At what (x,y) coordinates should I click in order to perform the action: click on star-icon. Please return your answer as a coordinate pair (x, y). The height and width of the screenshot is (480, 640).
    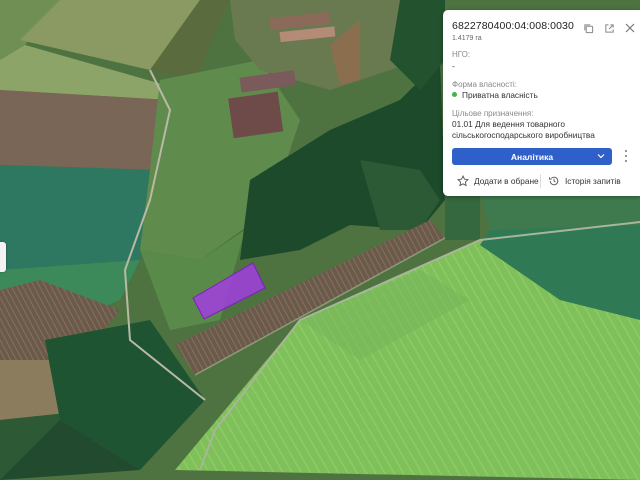
    Looking at the image, I should click on (463, 181).